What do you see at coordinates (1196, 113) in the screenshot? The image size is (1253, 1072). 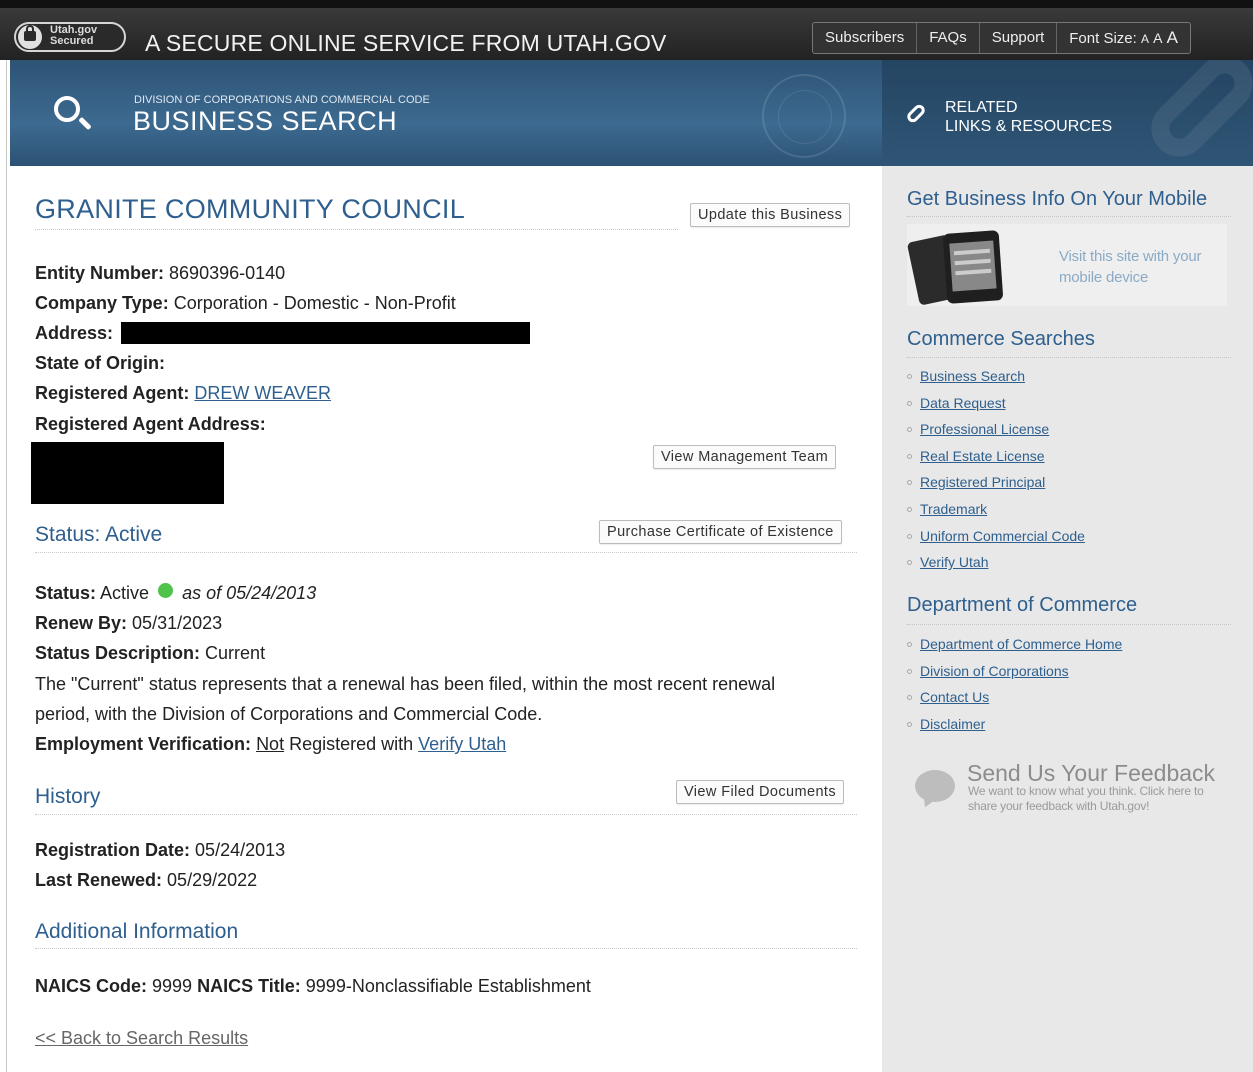 I see `chain-watermark` at bounding box center [1196, 113].